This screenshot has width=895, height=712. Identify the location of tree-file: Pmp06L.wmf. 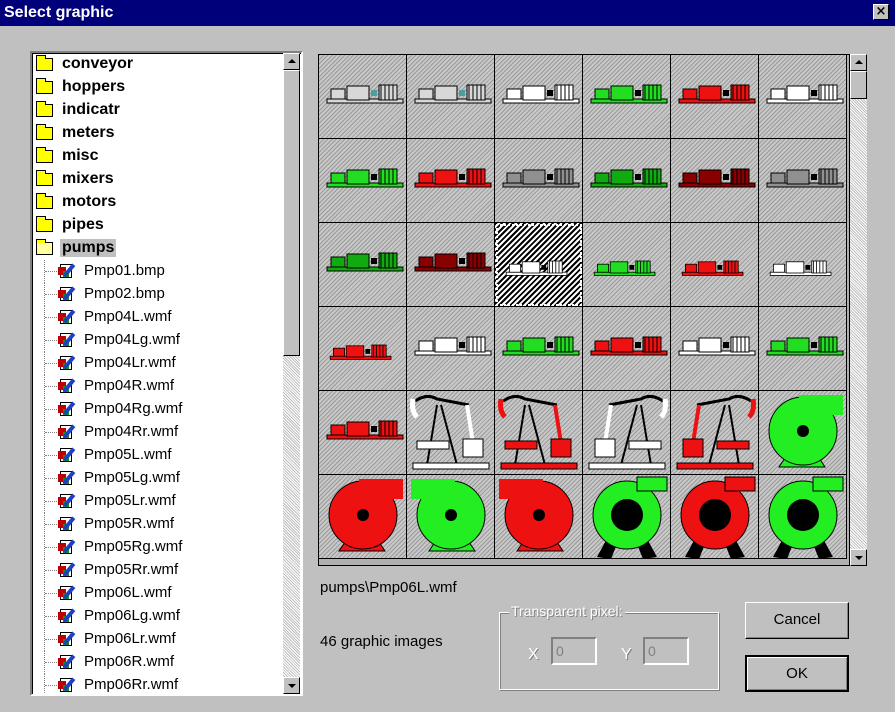
(155, 593).